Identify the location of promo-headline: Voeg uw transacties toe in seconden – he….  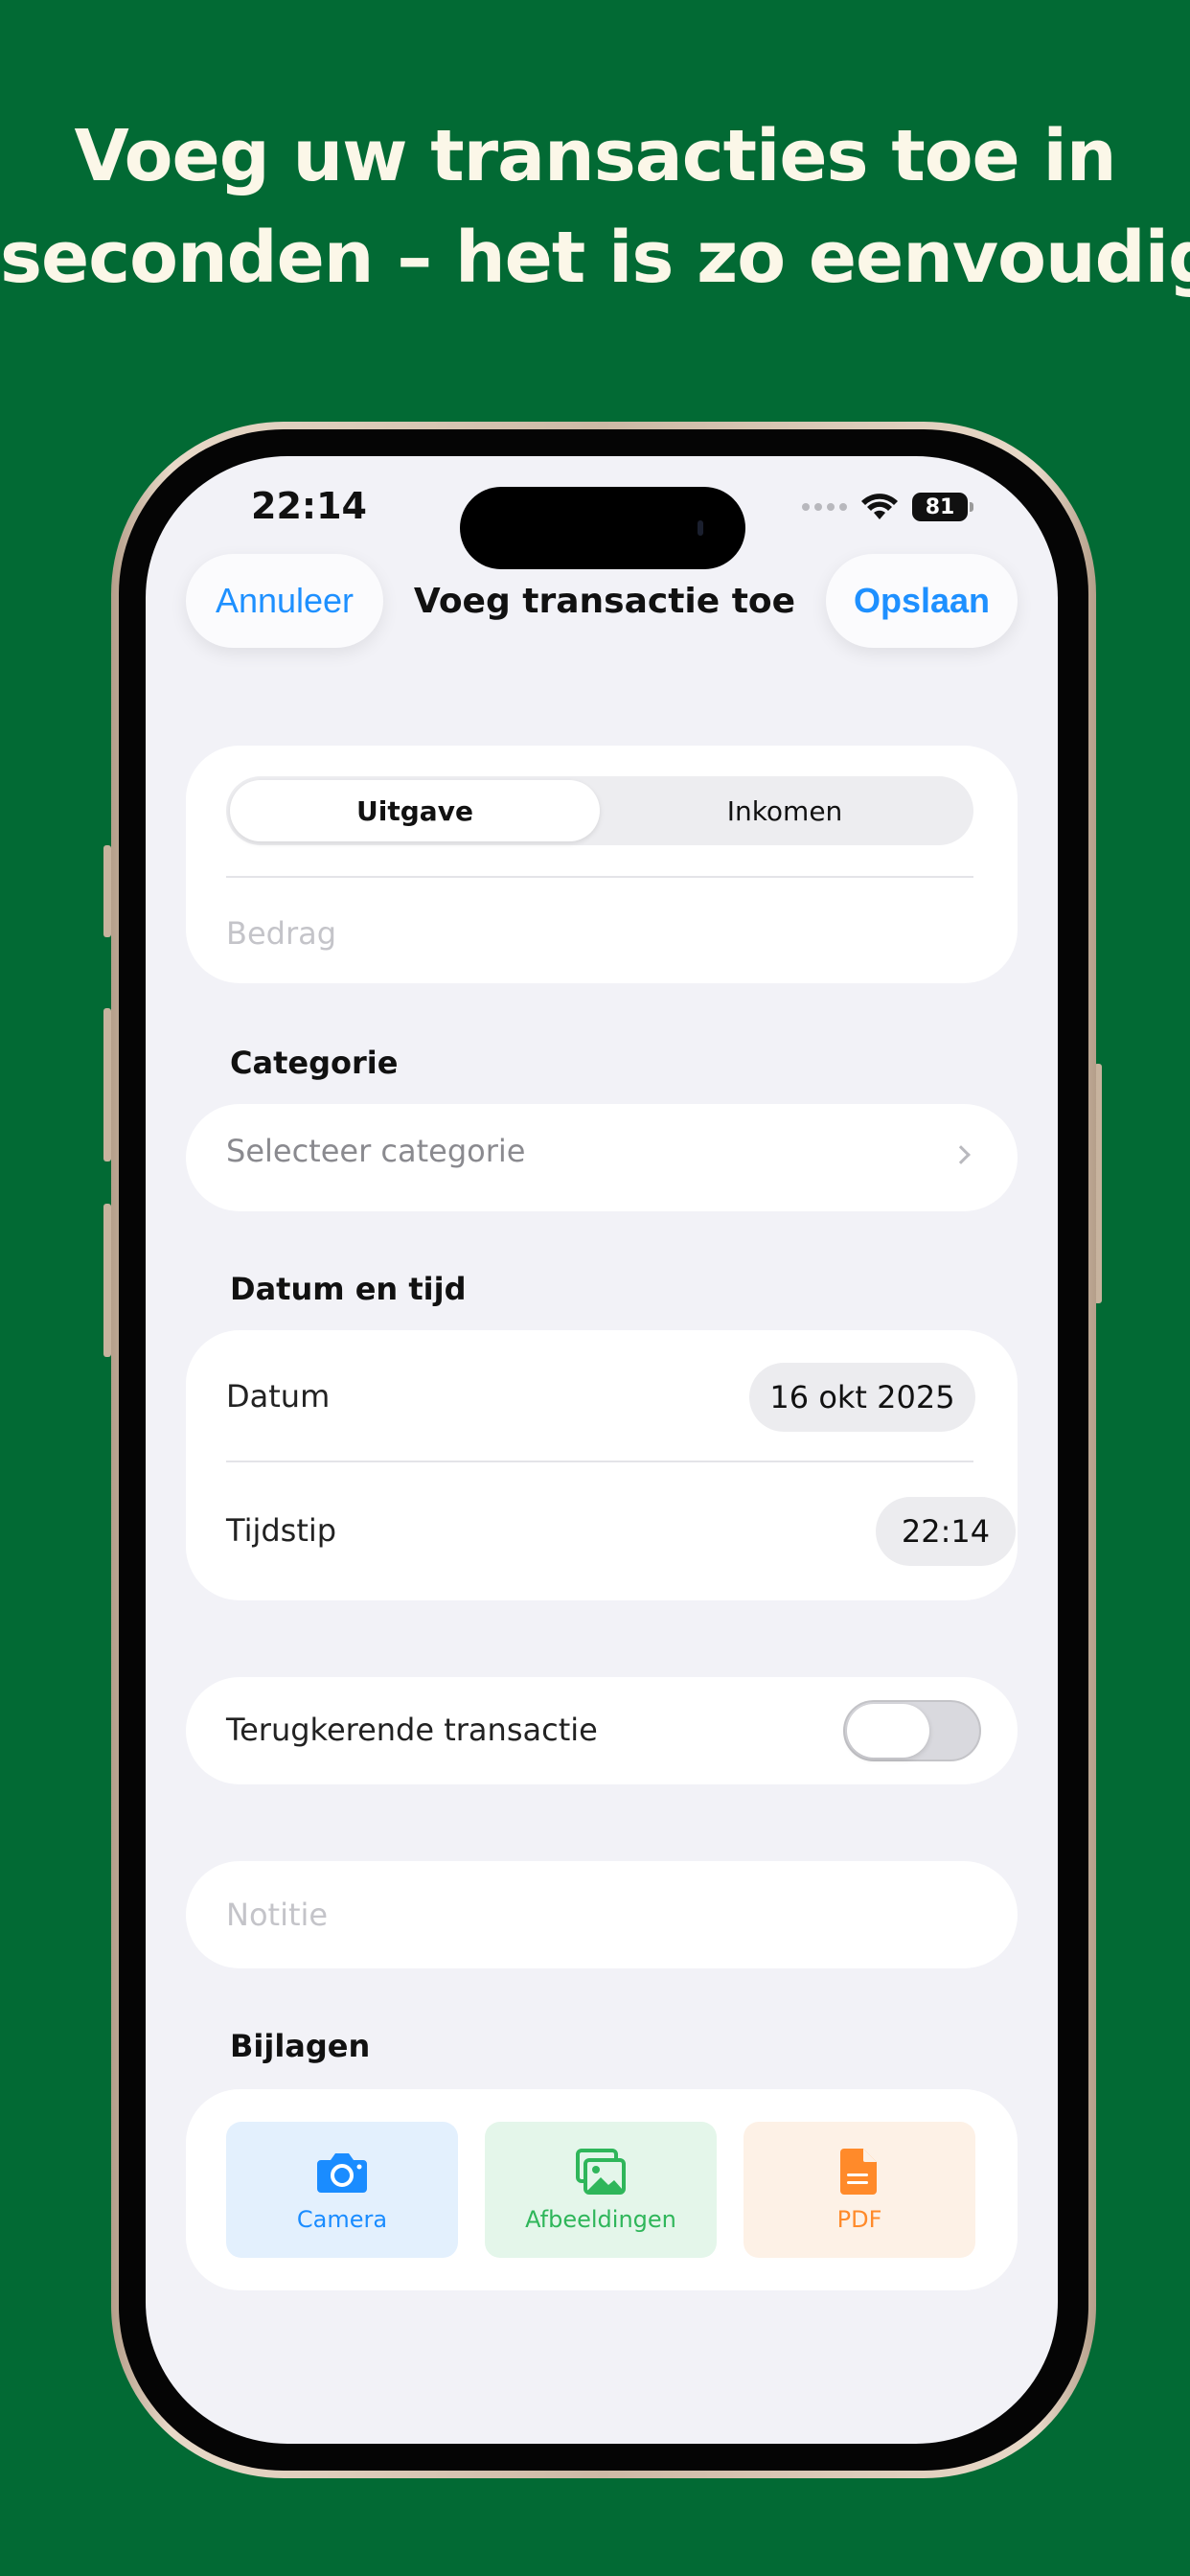
(595, 207).